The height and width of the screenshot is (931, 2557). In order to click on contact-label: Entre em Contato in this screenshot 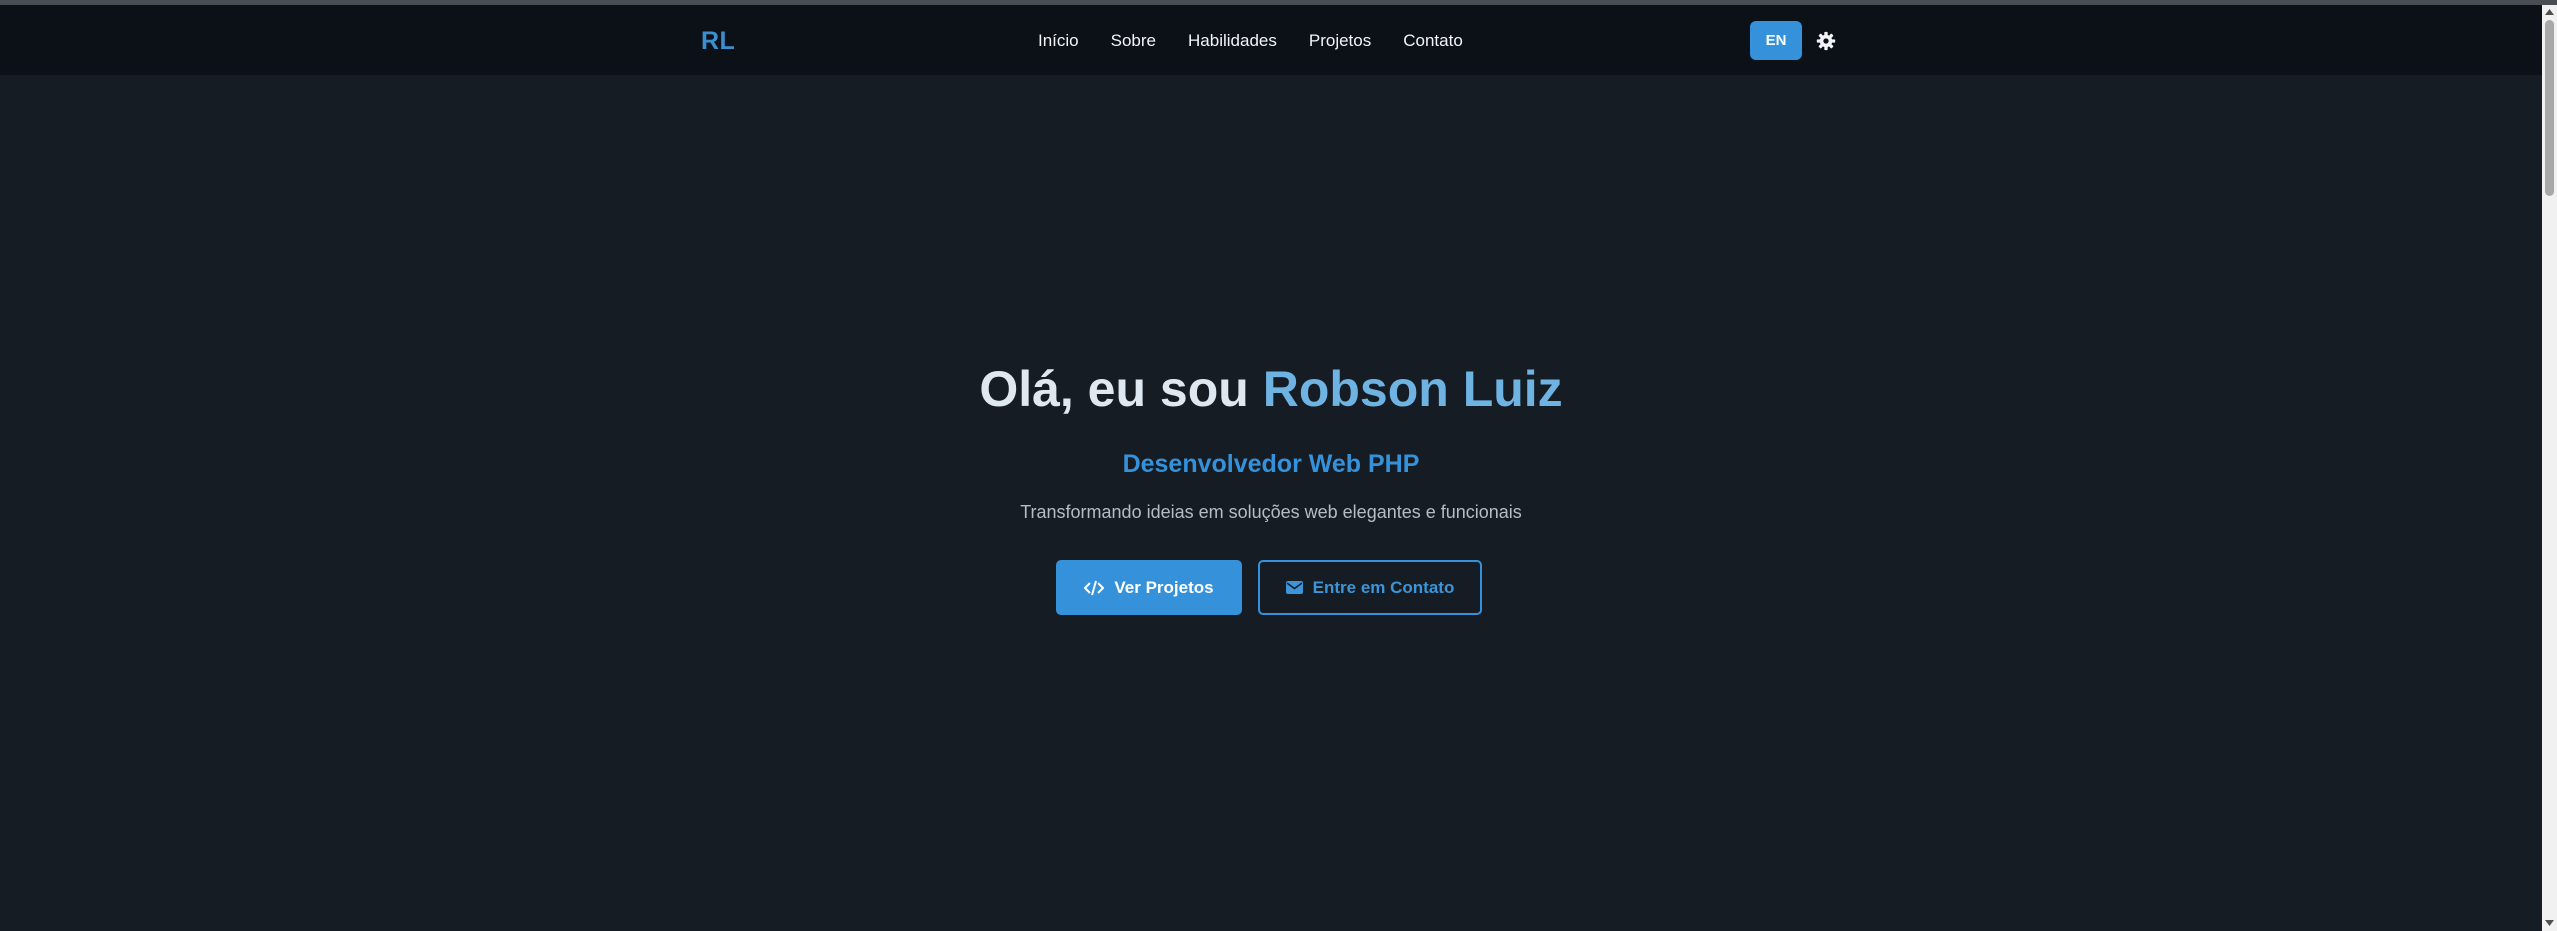, I will do `click(1383, 587)`.